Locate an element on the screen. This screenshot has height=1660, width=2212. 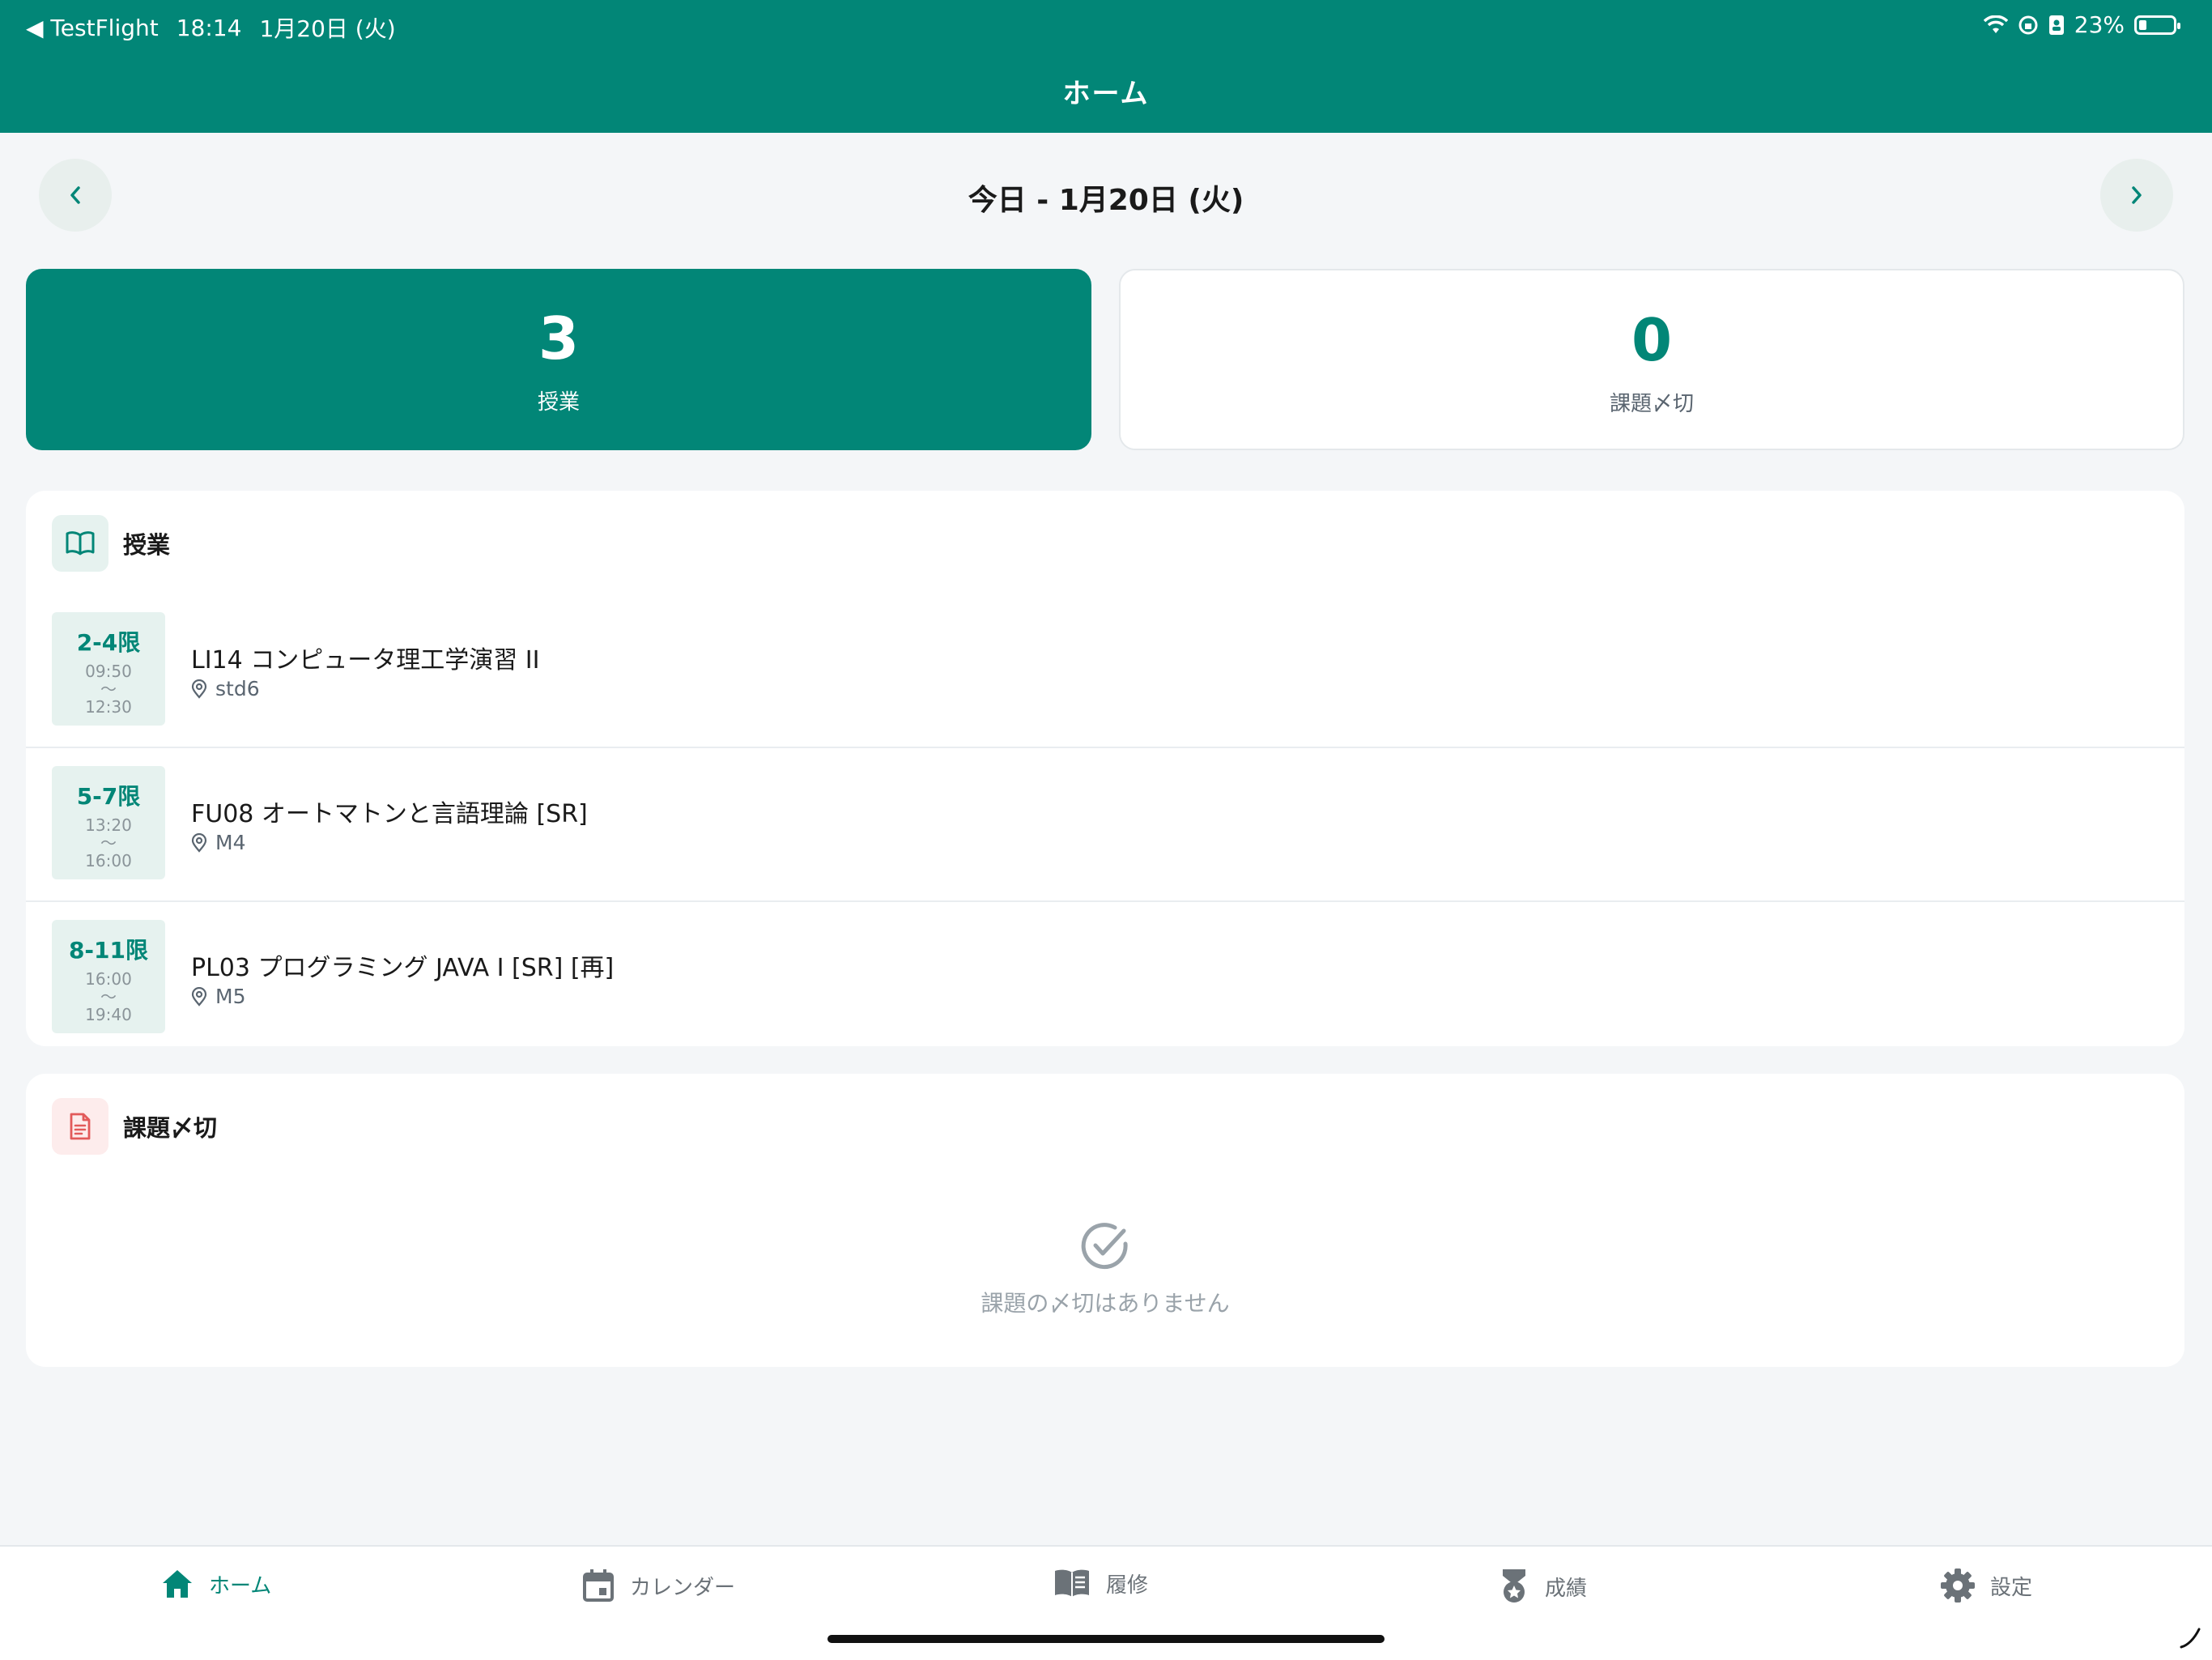
tab-courses: 履修 is located at coordinates (1101, 1583).